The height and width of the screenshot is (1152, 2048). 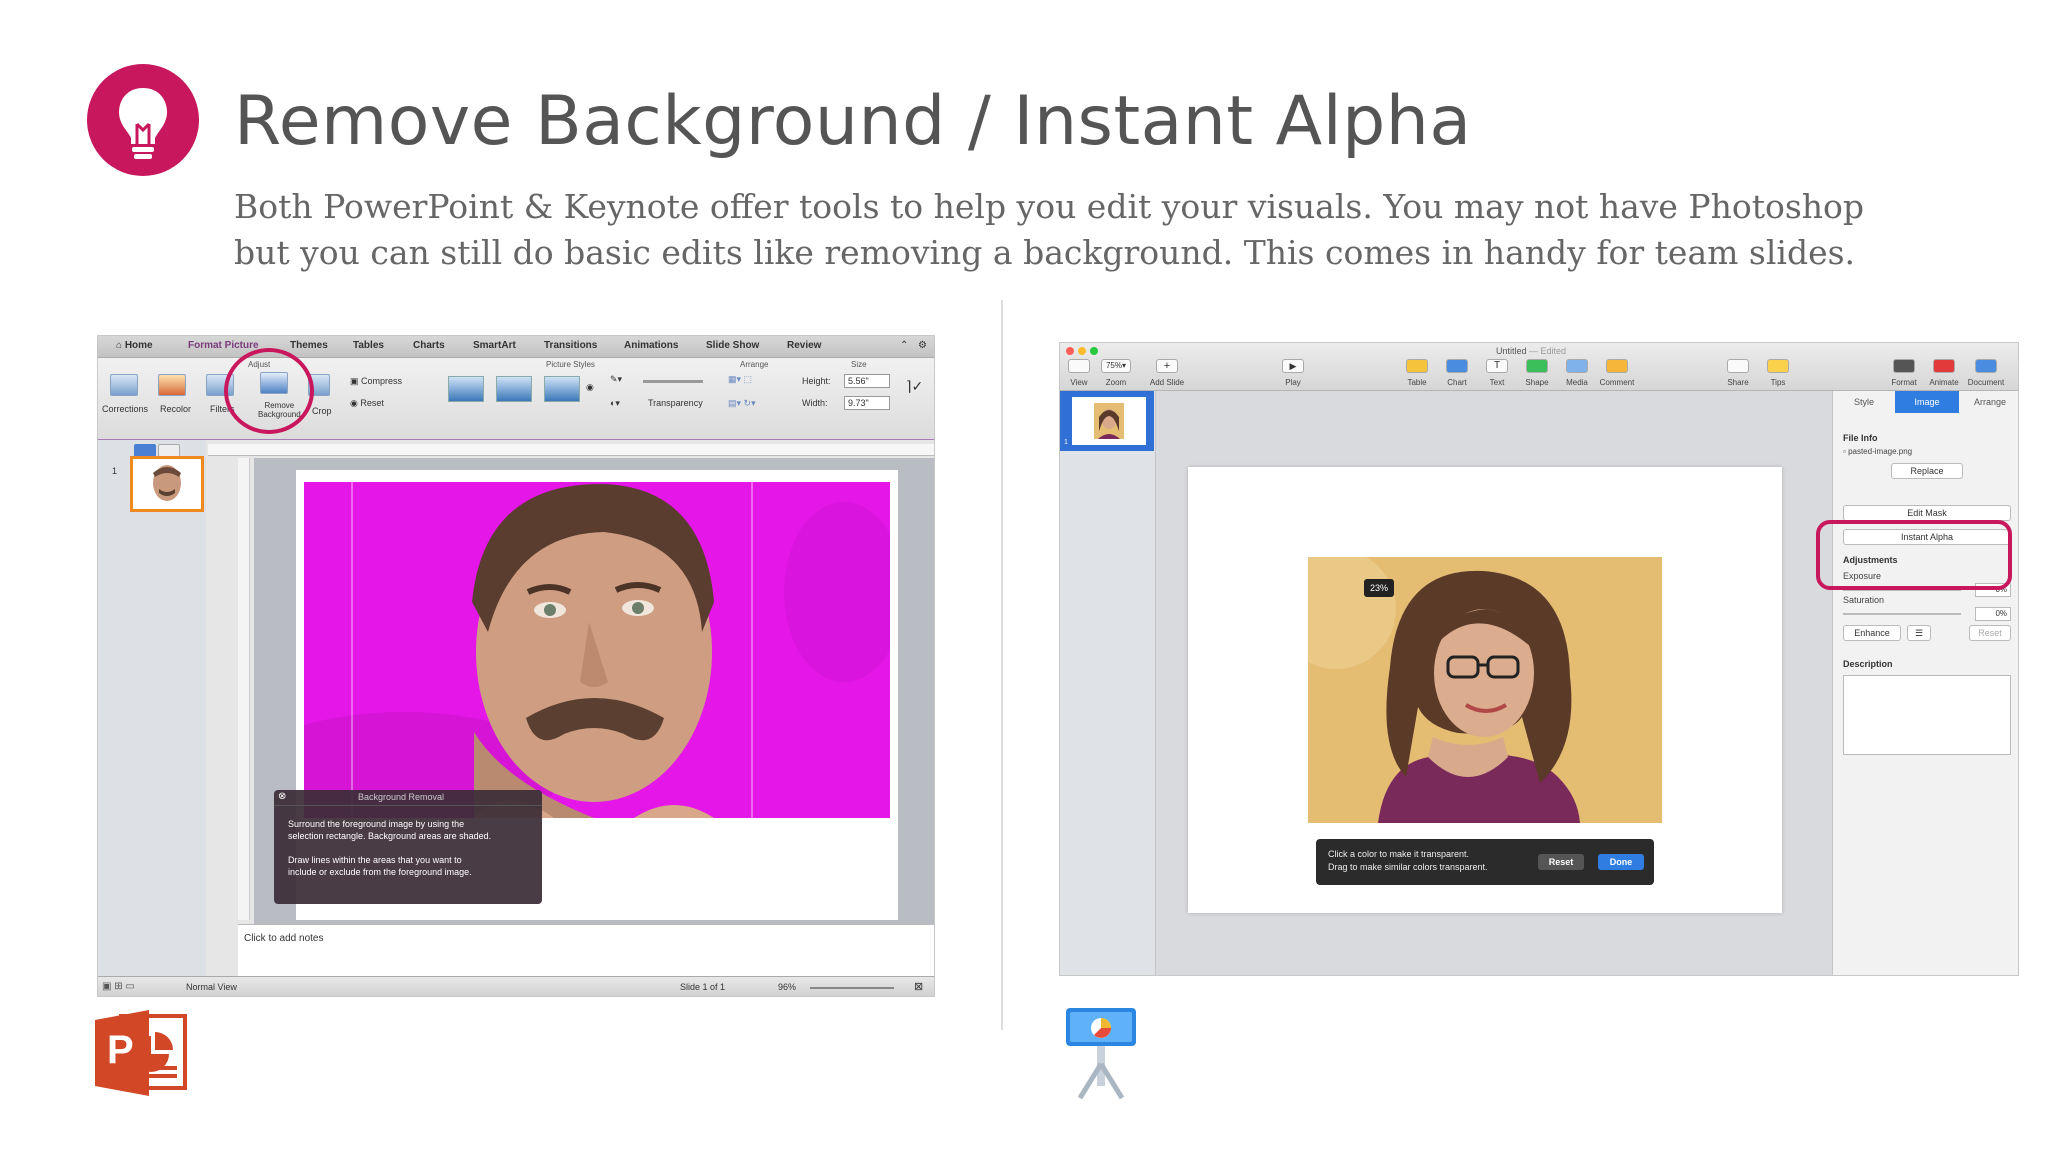 What do you see at coordinates (867, 381) in the screenshot?
I see `height-field: 5.56"` at bounding box center [867, 381].